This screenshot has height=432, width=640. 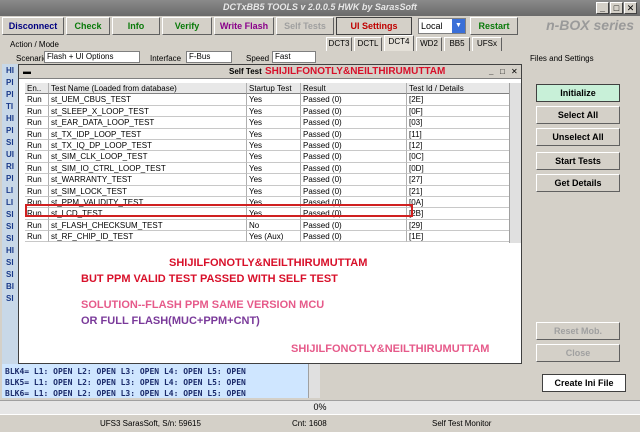 I want to click on tab-ufsx: UFSx, so click(x=487, y=44).